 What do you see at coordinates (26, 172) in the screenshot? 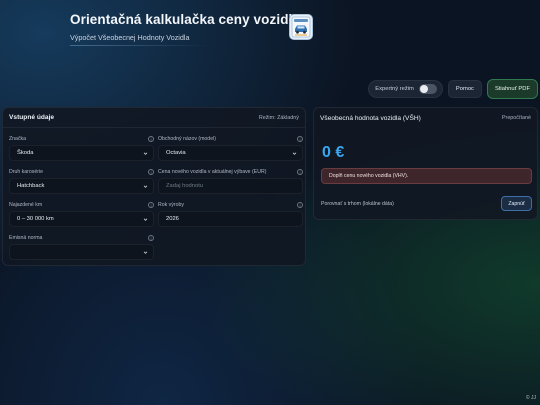
I see `body-type-label: Druh karosérie` at bounding box center [26, 172].